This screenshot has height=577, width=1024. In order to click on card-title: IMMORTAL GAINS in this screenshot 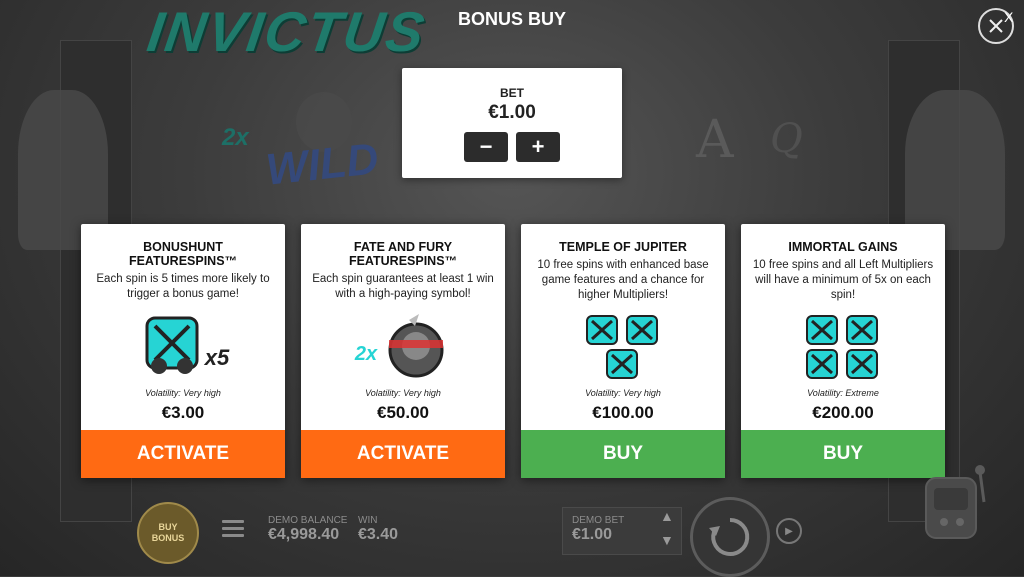, I will do `click(843, 247)`.